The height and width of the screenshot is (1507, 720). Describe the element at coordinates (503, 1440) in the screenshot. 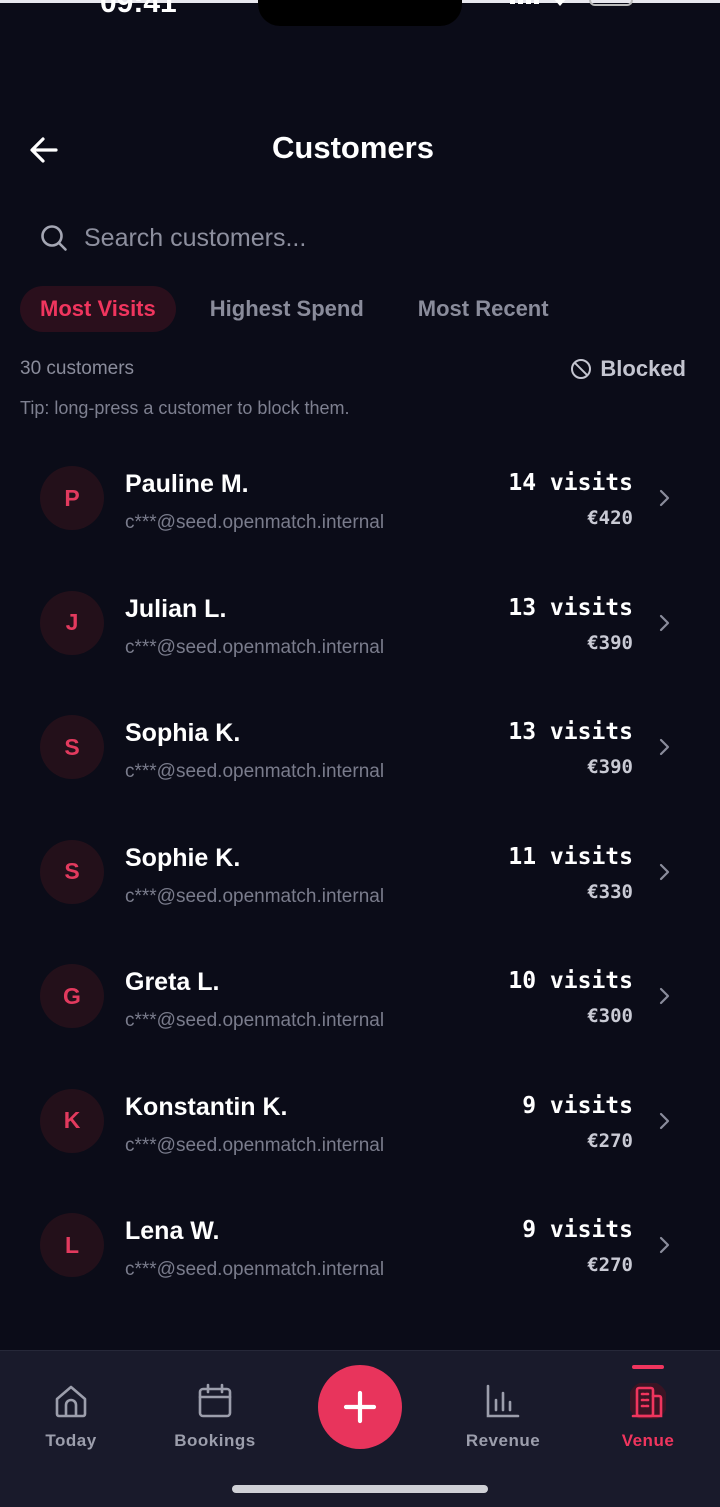

I see `nav-label: Revenue` at that location.